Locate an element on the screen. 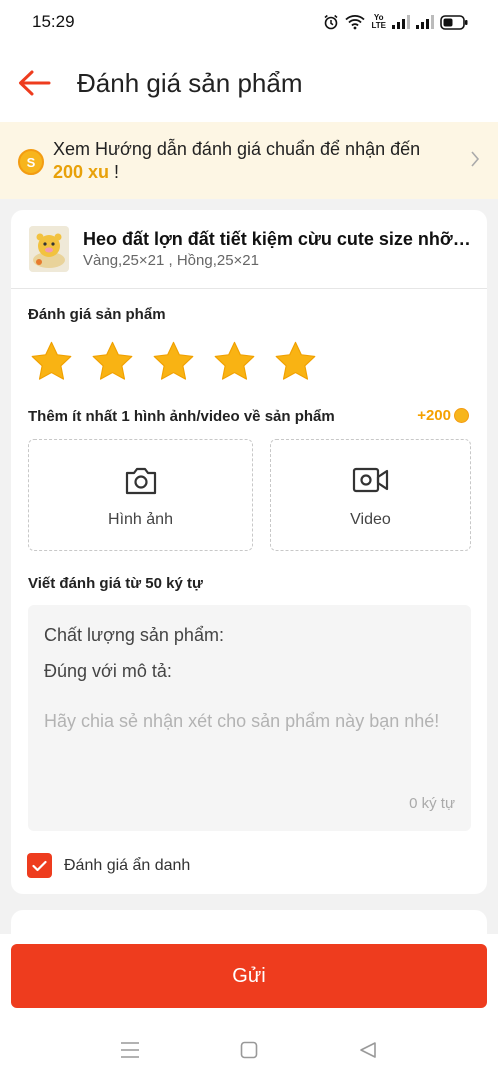 This screenshot has height=1080, width=498. camera-icon is located at coordinates (141, 483).